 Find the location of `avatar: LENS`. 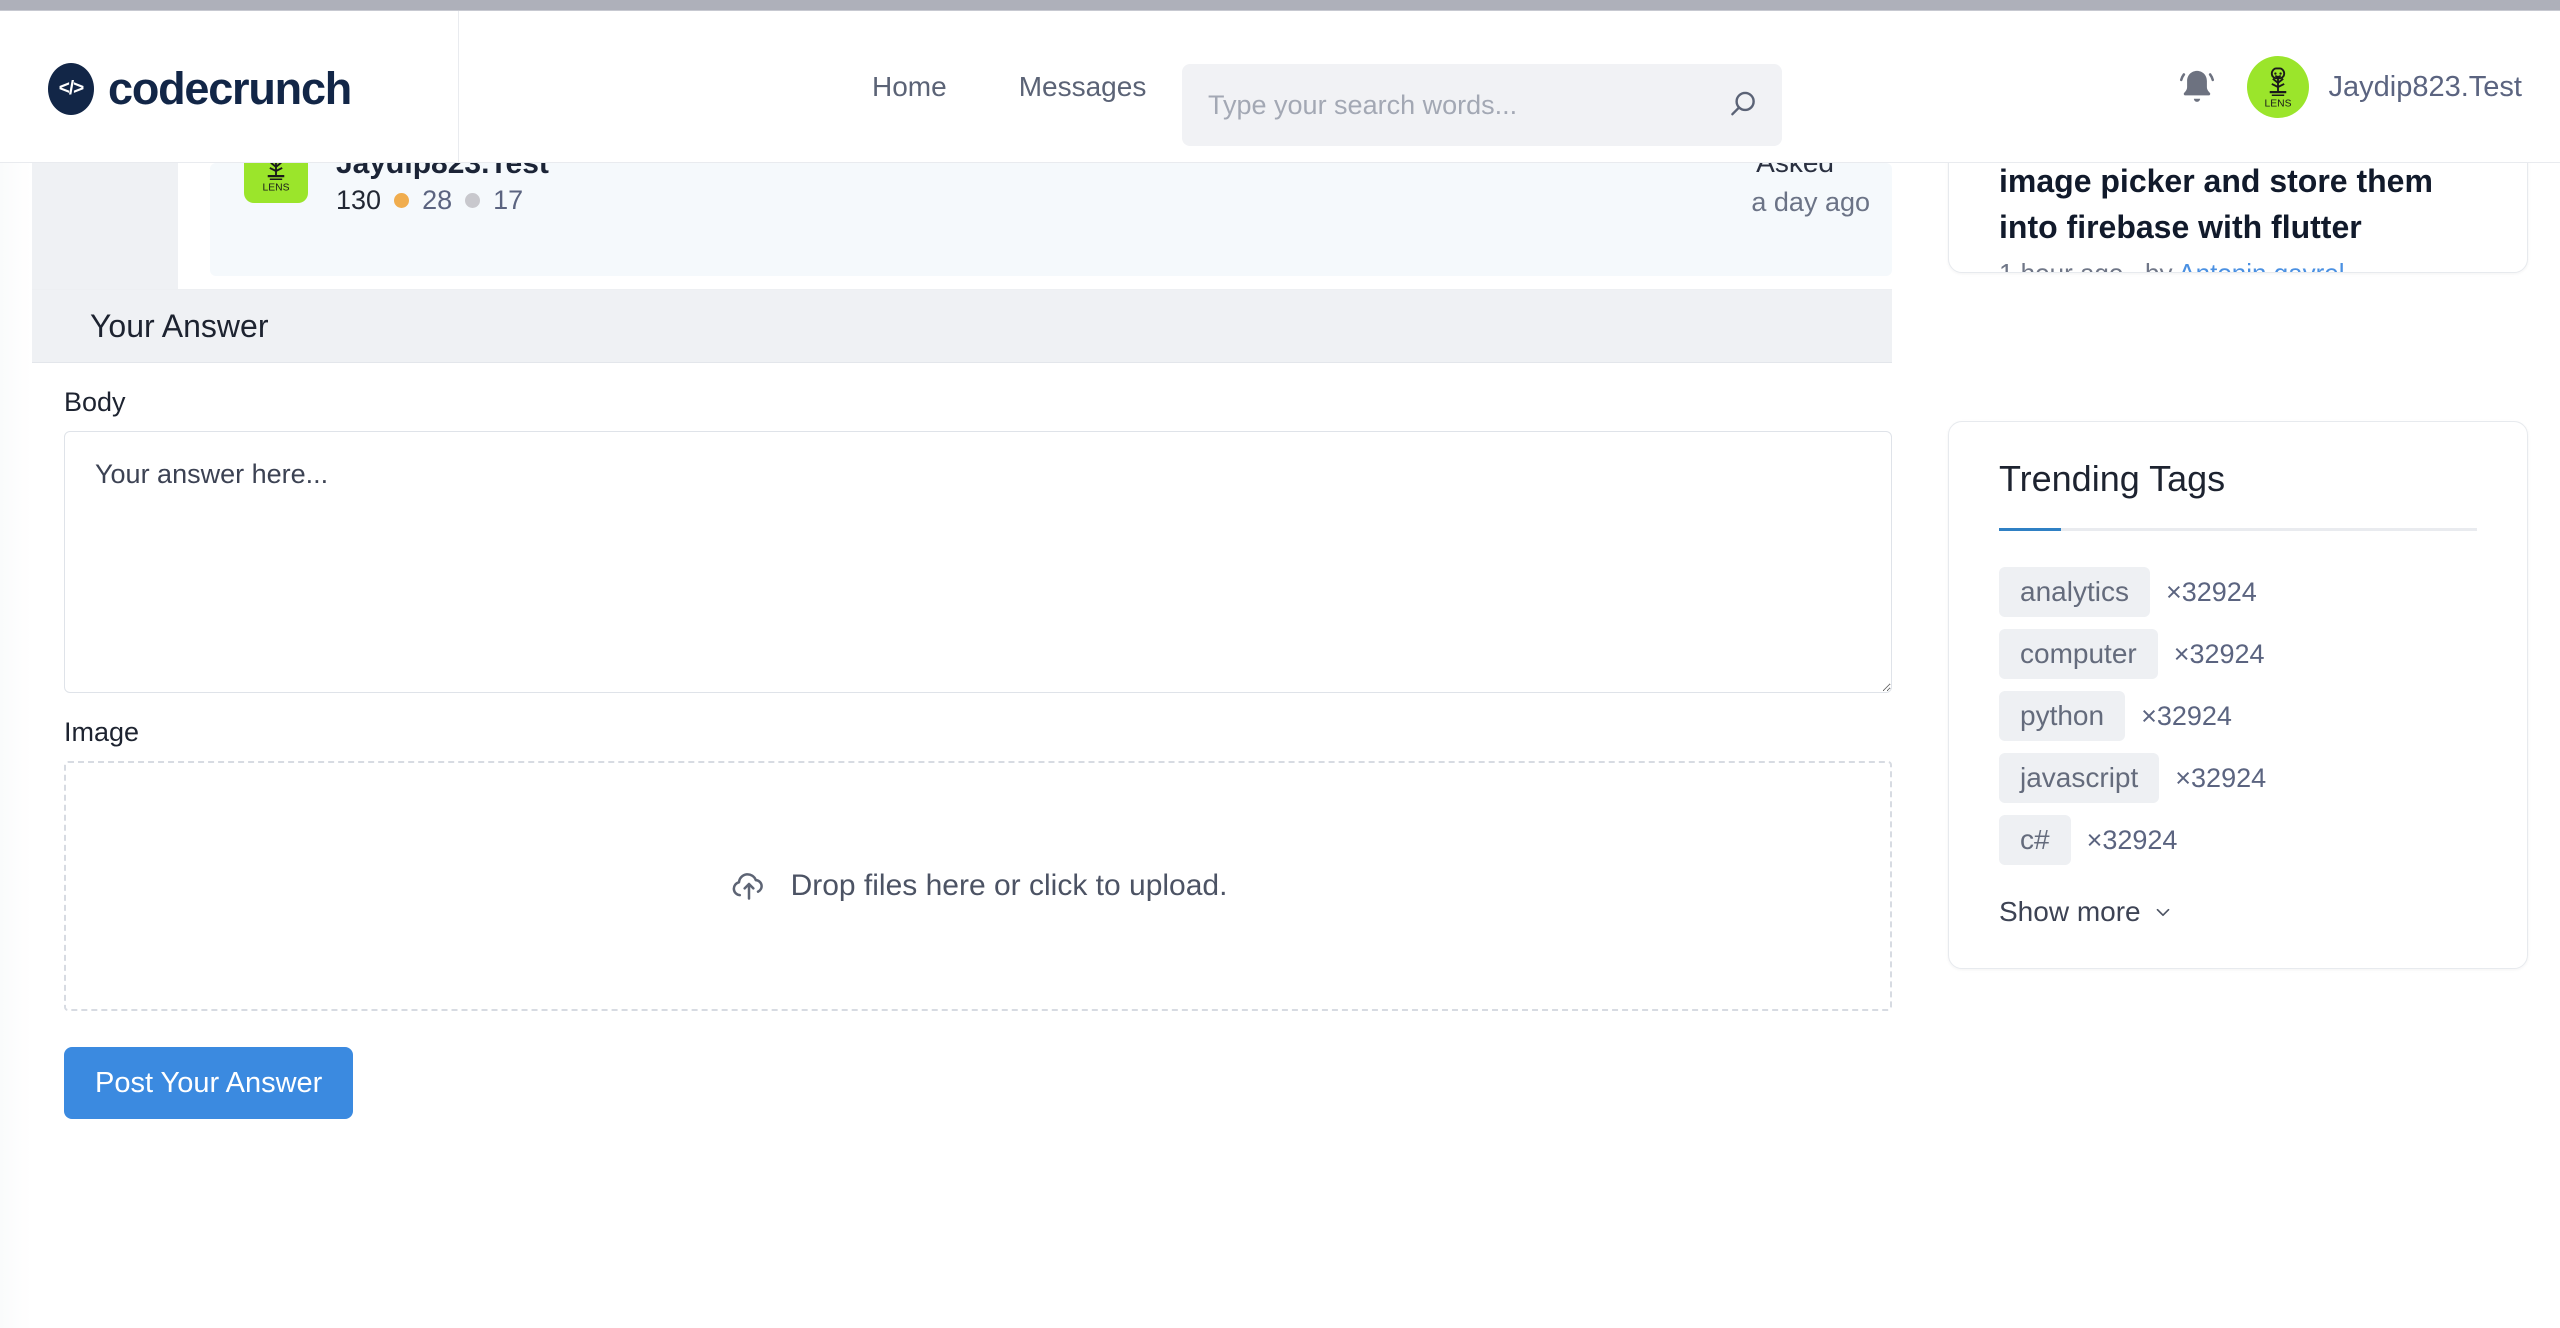

avatar: LENS is located at coordinates (2277, 87).